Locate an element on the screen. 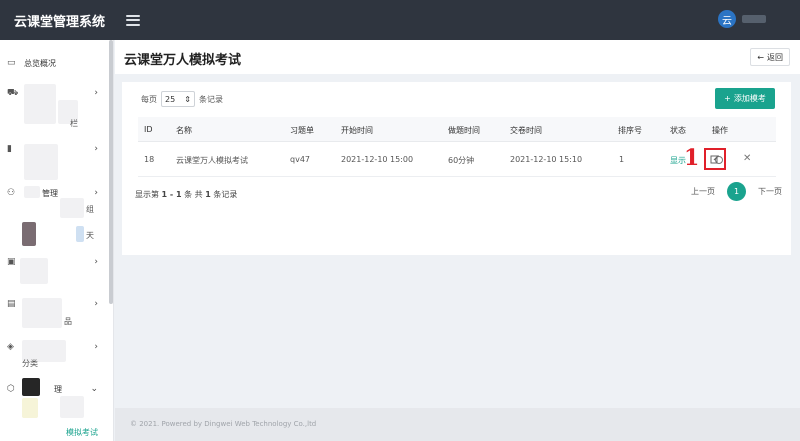 The width and height of the screenshot is (800, 441). cell-sheet: qv47 is located at coordinates (300, 159).